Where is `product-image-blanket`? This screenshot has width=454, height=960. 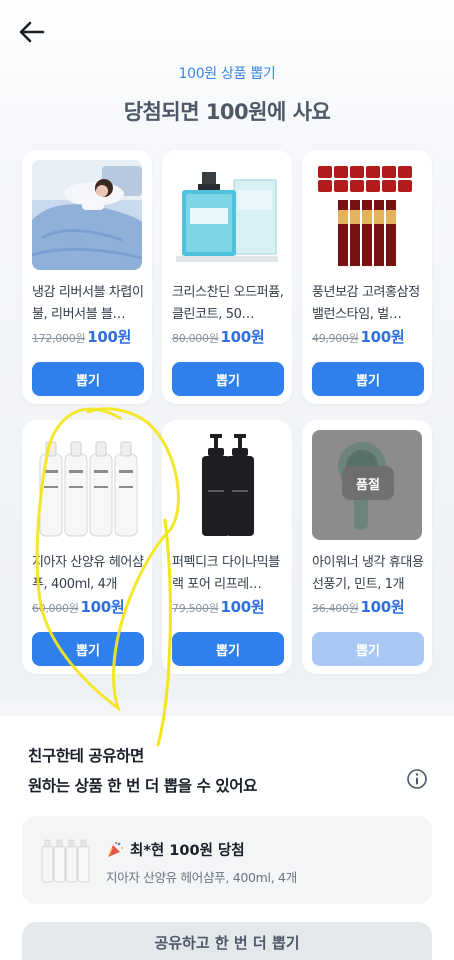
product-image-blanket is located at coordinates (87, 215).